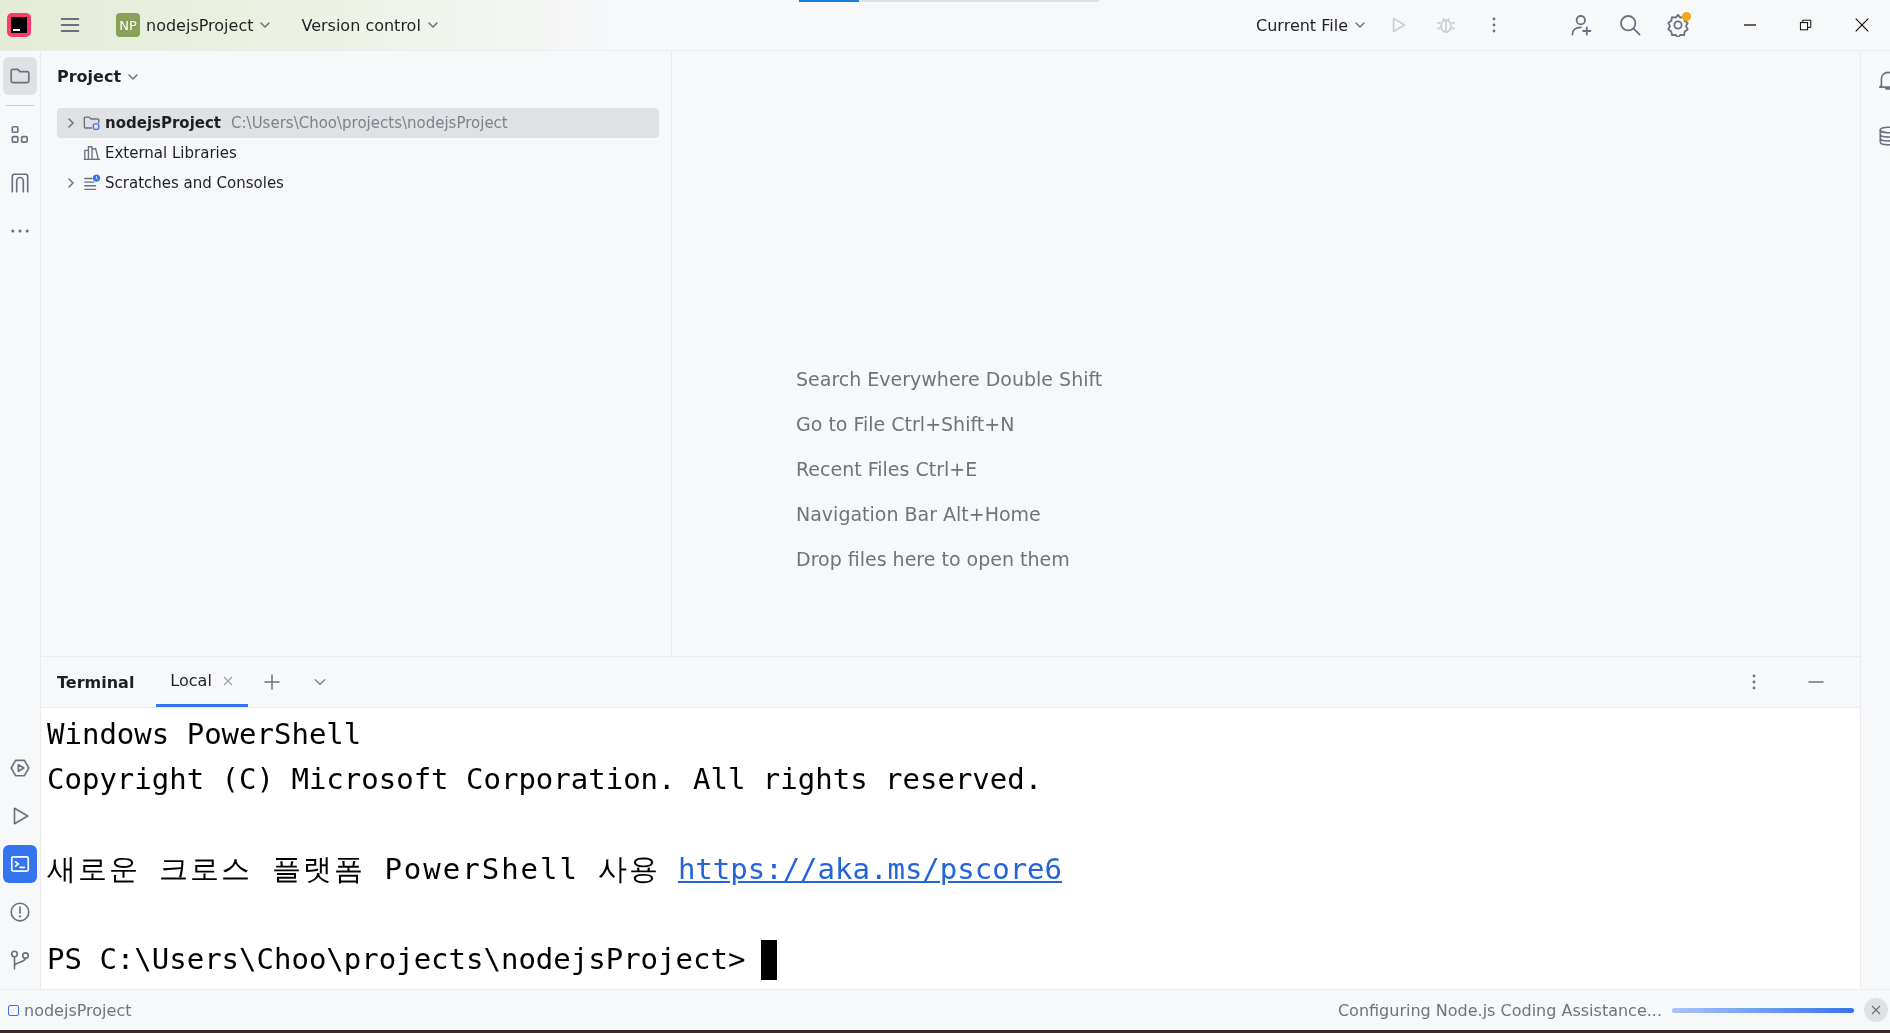  I want to click on run-configuration-button: Current File, so click(1311, 25).